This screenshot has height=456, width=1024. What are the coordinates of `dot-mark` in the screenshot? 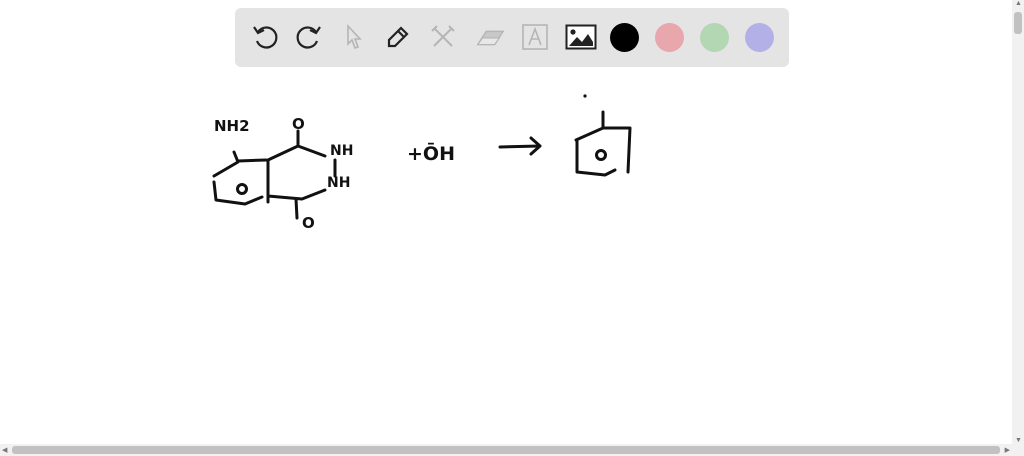 It's located at (585, 96).